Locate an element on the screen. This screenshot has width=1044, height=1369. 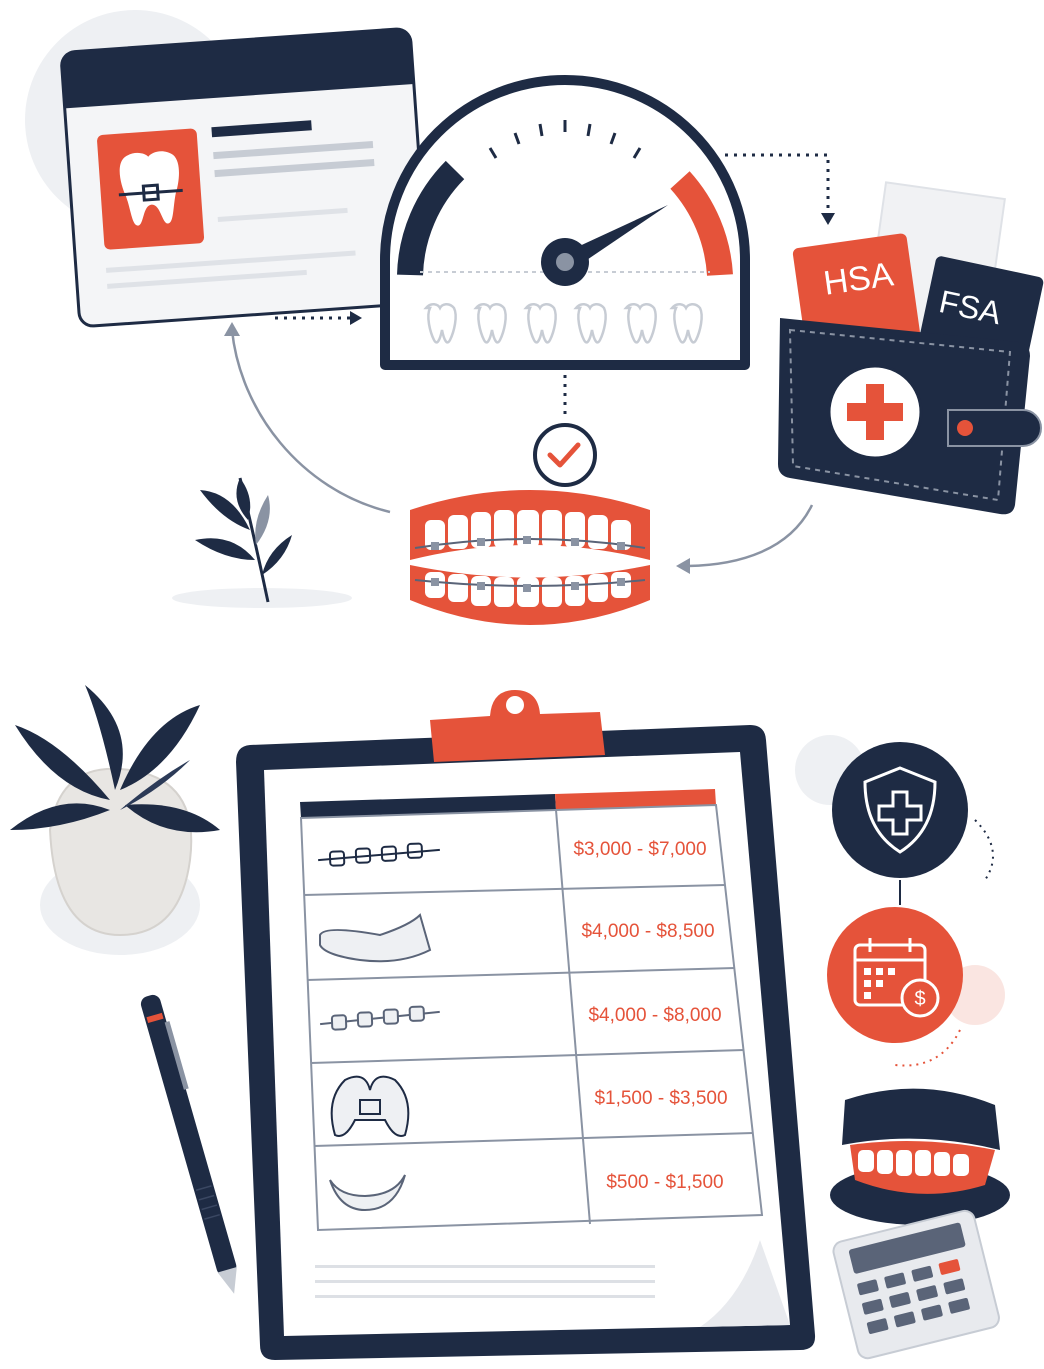
plant-icon is located at coordinates (262, 542).